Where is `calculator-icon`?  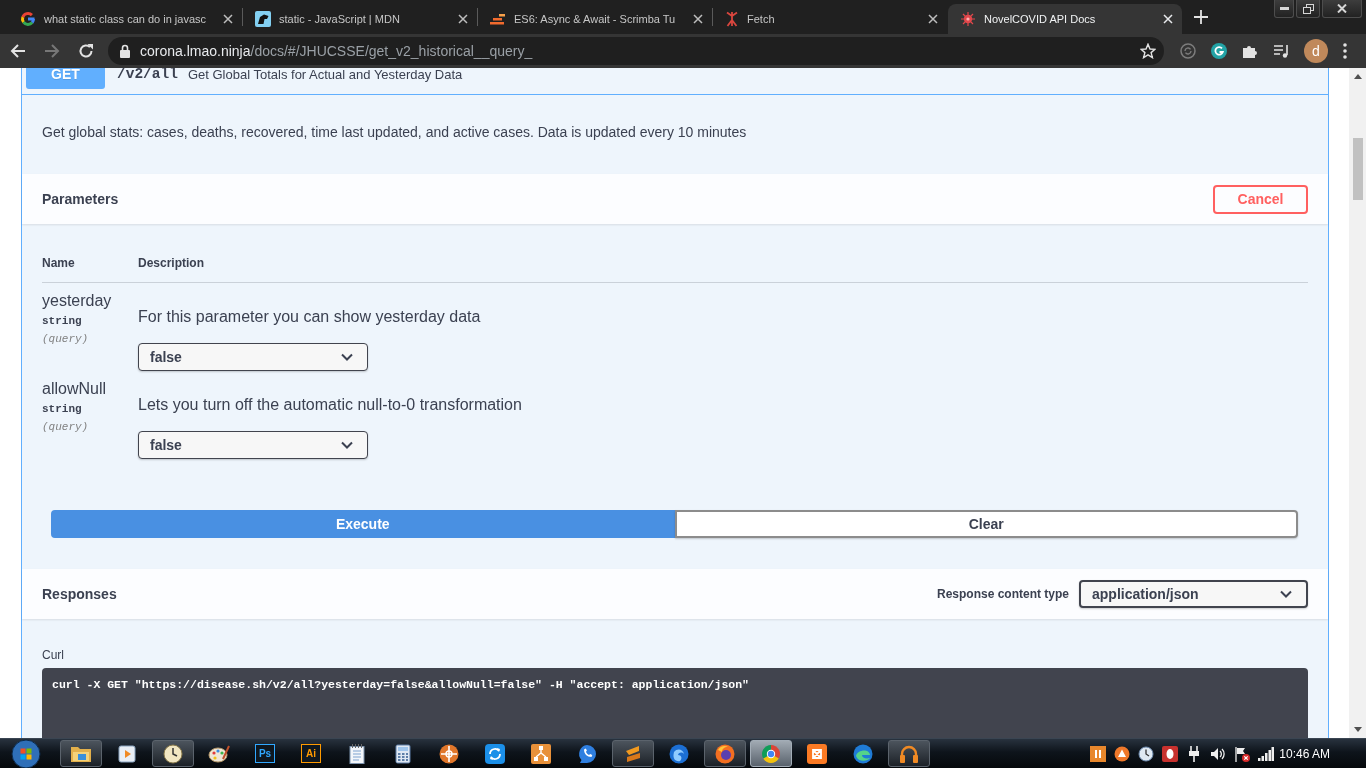 calculator-icon is located at coordinates (403, 753).